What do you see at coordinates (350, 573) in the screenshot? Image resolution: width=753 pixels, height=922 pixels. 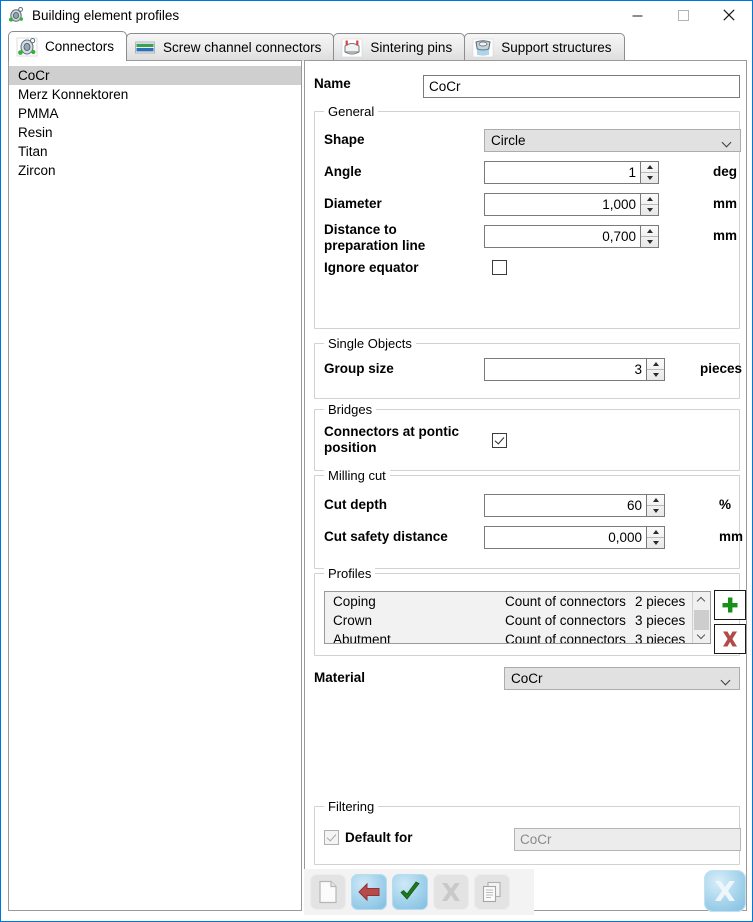 I see `profiles-group-title: Profiles` at bounding box center [350, 573].